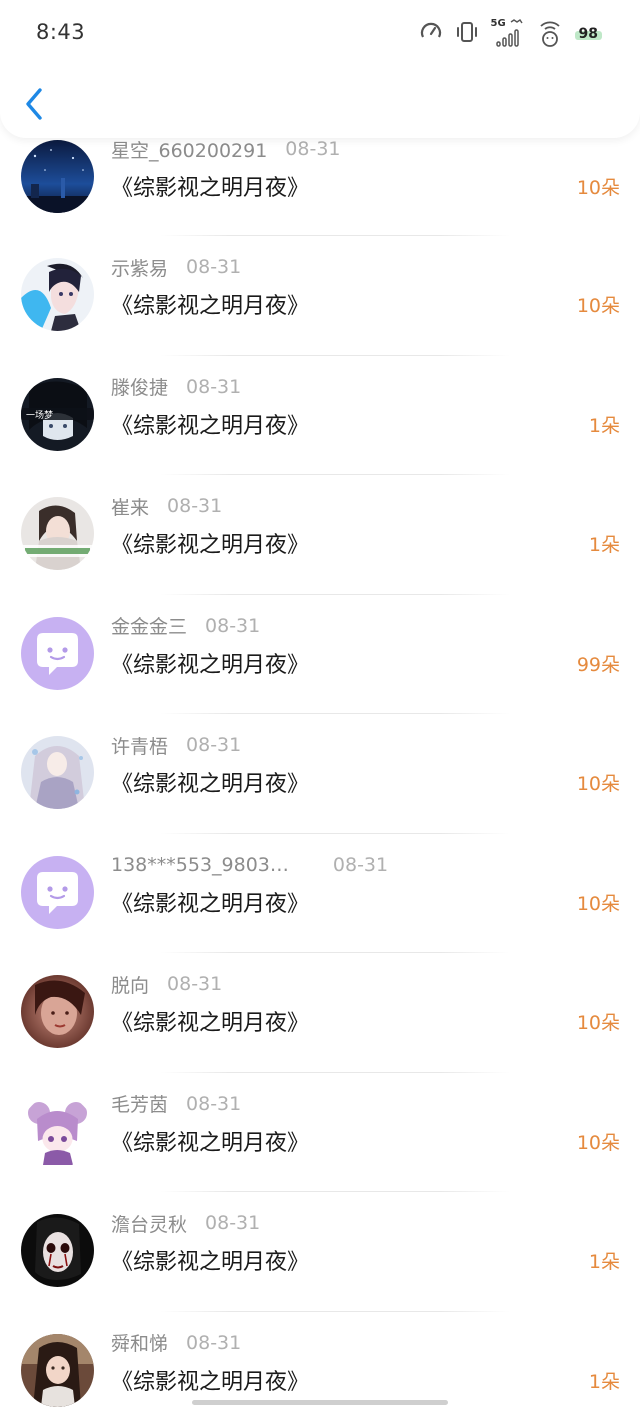 The image size is (640, 1408). What do you see at coordinates (320, 1360) in the screenshot?
I see `list-item: 舜和悌 08-31 《综影视之明月夜》 1朵` at bounding box center [320, 1360].